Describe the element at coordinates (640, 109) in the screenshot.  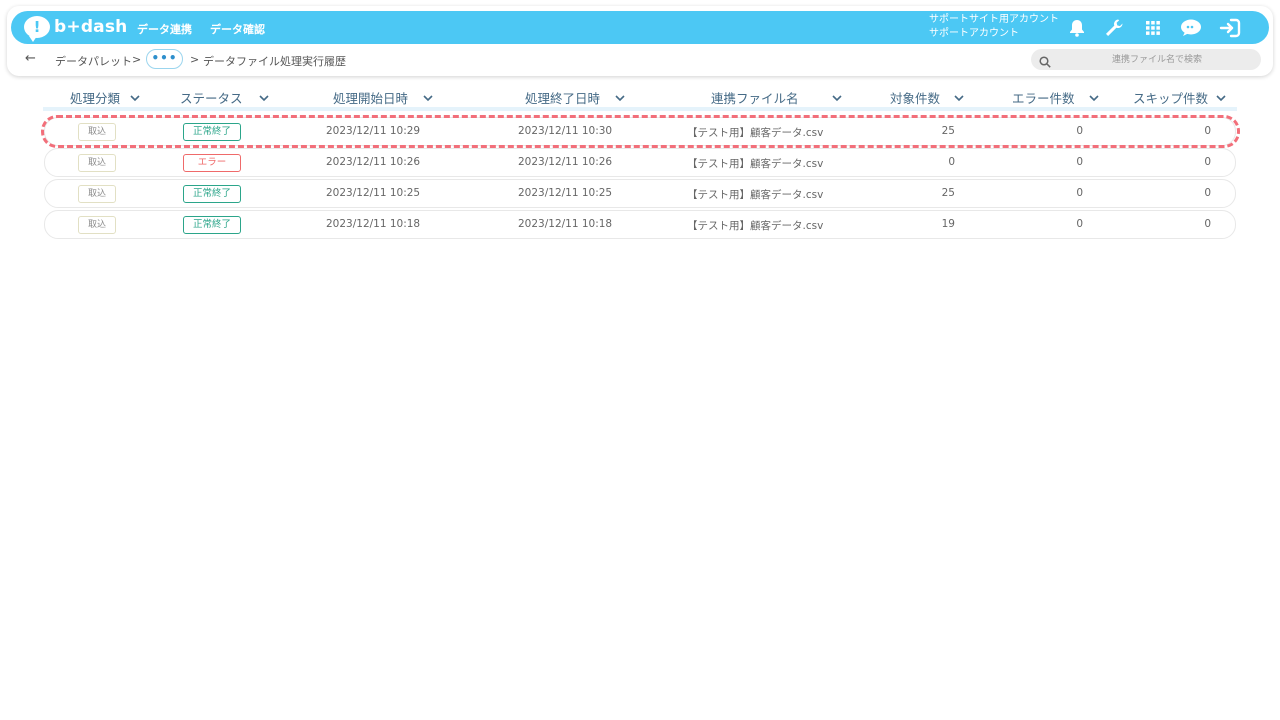
I see `table-header-divider` at that location.